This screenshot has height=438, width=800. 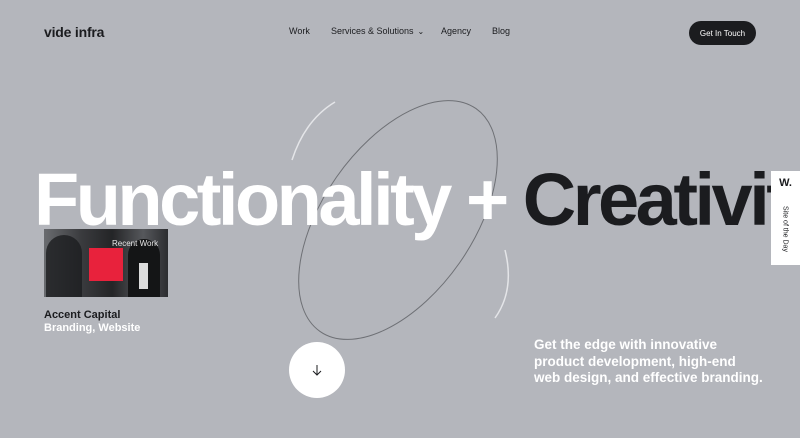 I want to click on chevron-down-icon: ⌄, so click(x=421, y=31).